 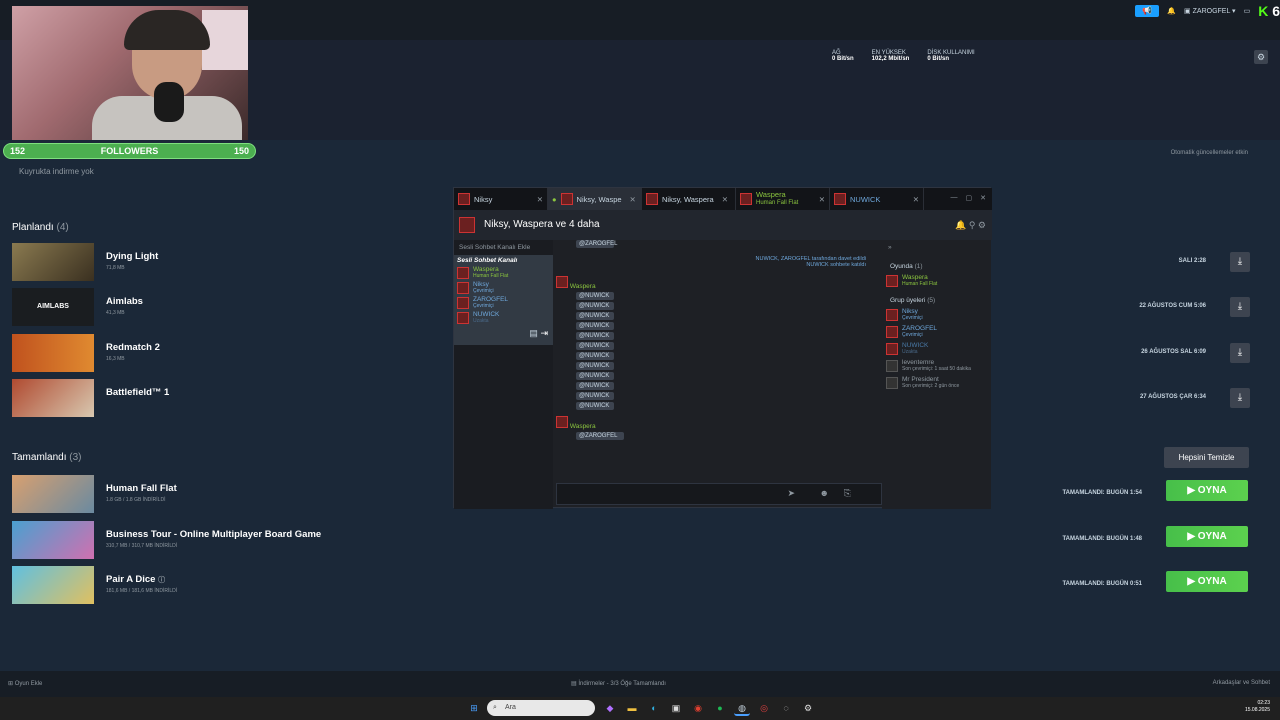 I want to click on game-name: Redmatch 2, so click(x=133, y=347).